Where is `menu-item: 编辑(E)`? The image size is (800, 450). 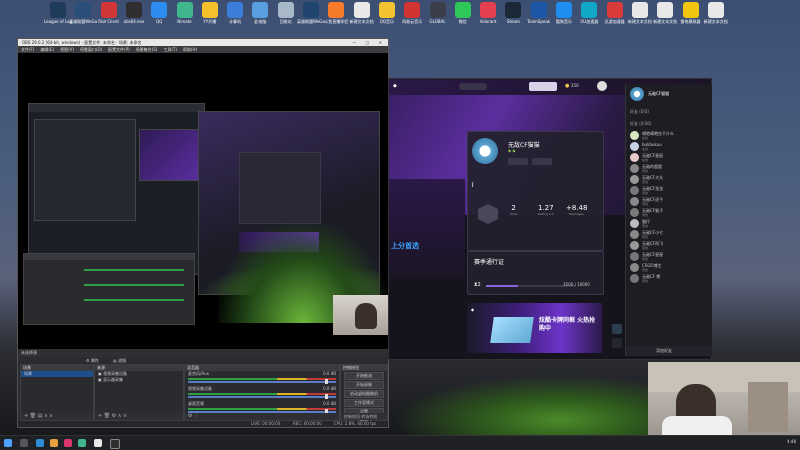
menu-item: 编辑(E) is located at coordinates (47, 49).